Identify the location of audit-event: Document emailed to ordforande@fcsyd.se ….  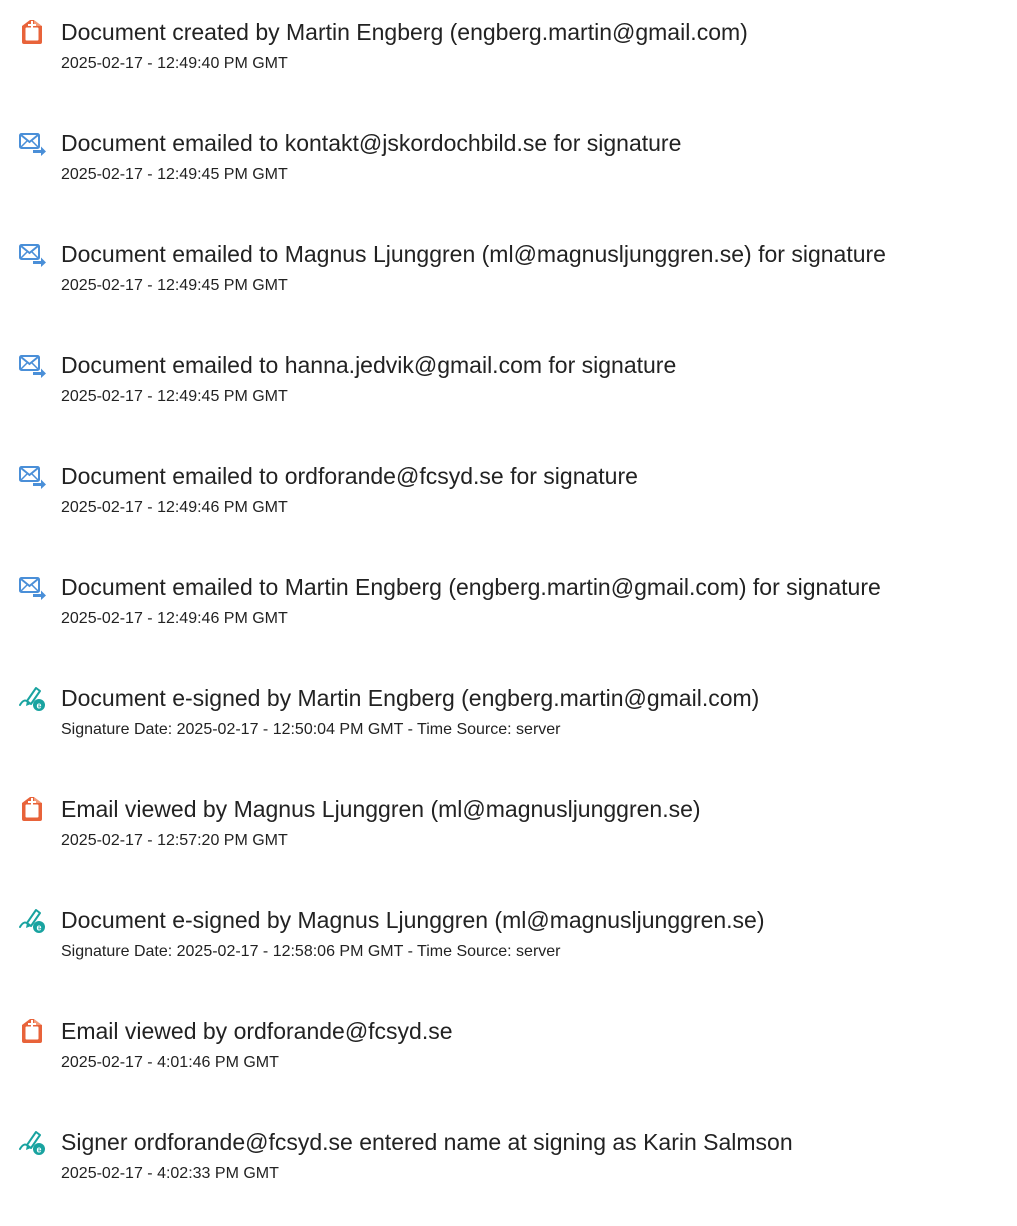
(508, 502).